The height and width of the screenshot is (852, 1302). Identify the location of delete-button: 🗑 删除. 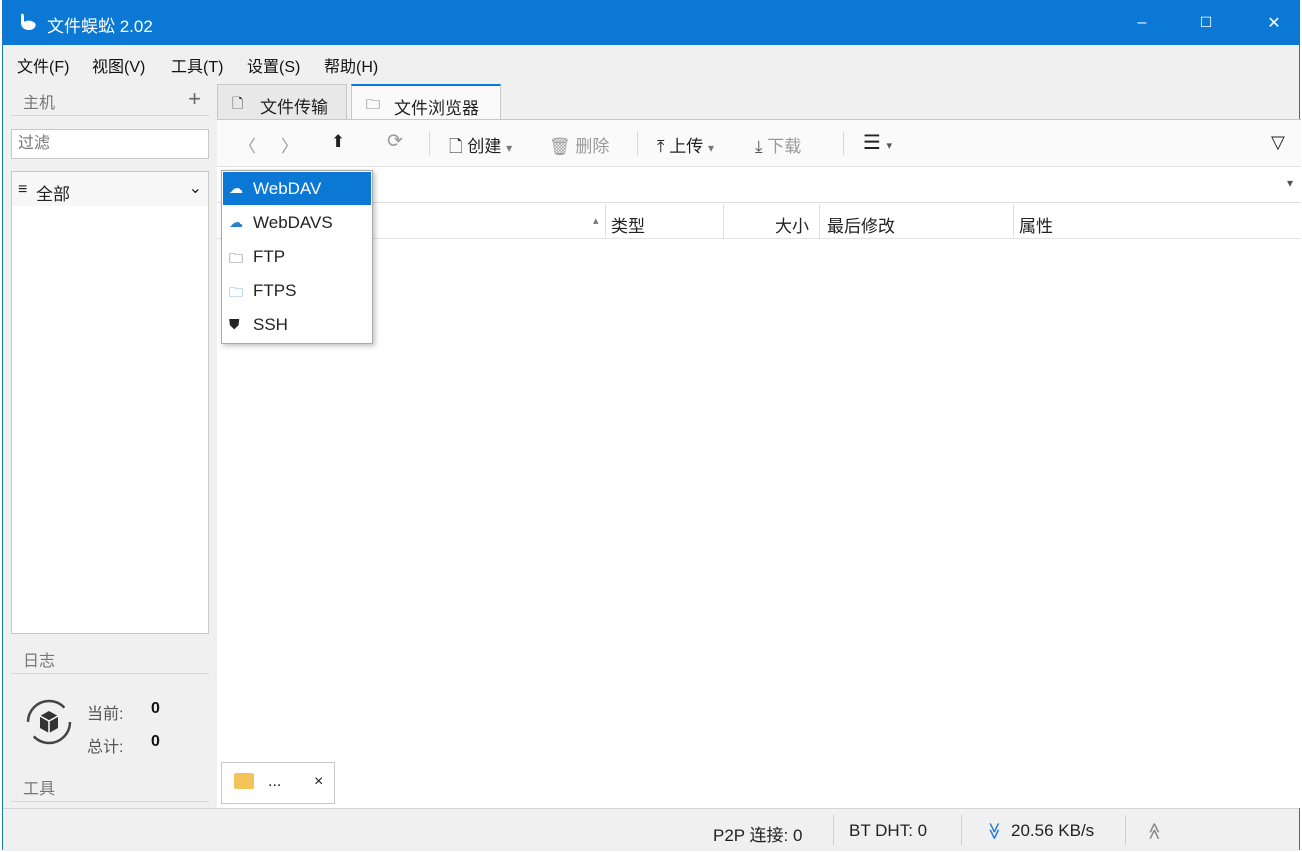
(579, 144).